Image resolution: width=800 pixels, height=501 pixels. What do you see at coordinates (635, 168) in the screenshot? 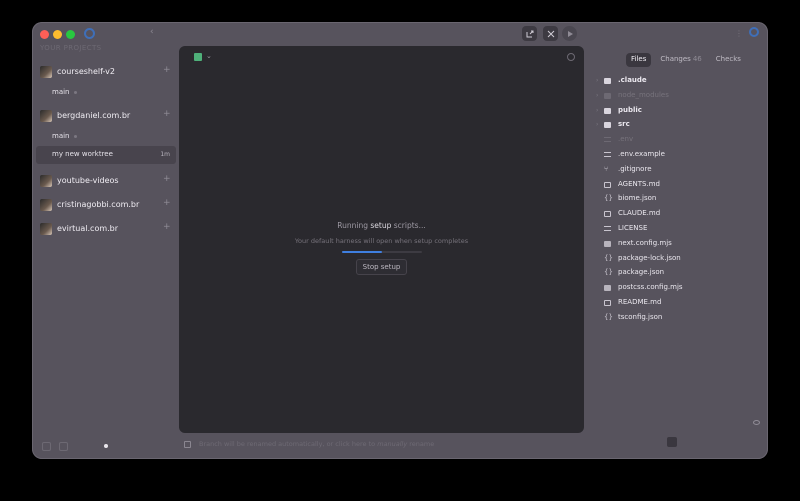
I see `file-name: .gitignore` at bounding box center [635, 168].